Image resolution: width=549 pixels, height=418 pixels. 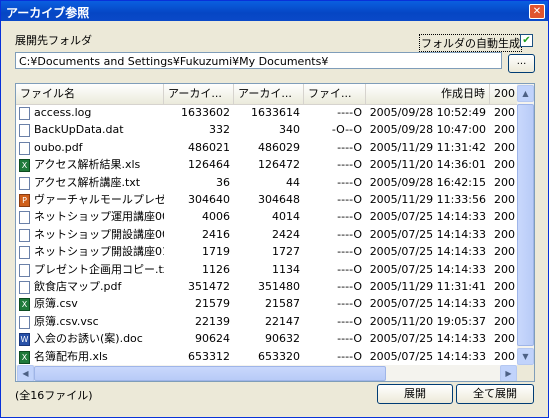 I want to click on archive-size2-cell: 22147, so click(x=282, y=321).